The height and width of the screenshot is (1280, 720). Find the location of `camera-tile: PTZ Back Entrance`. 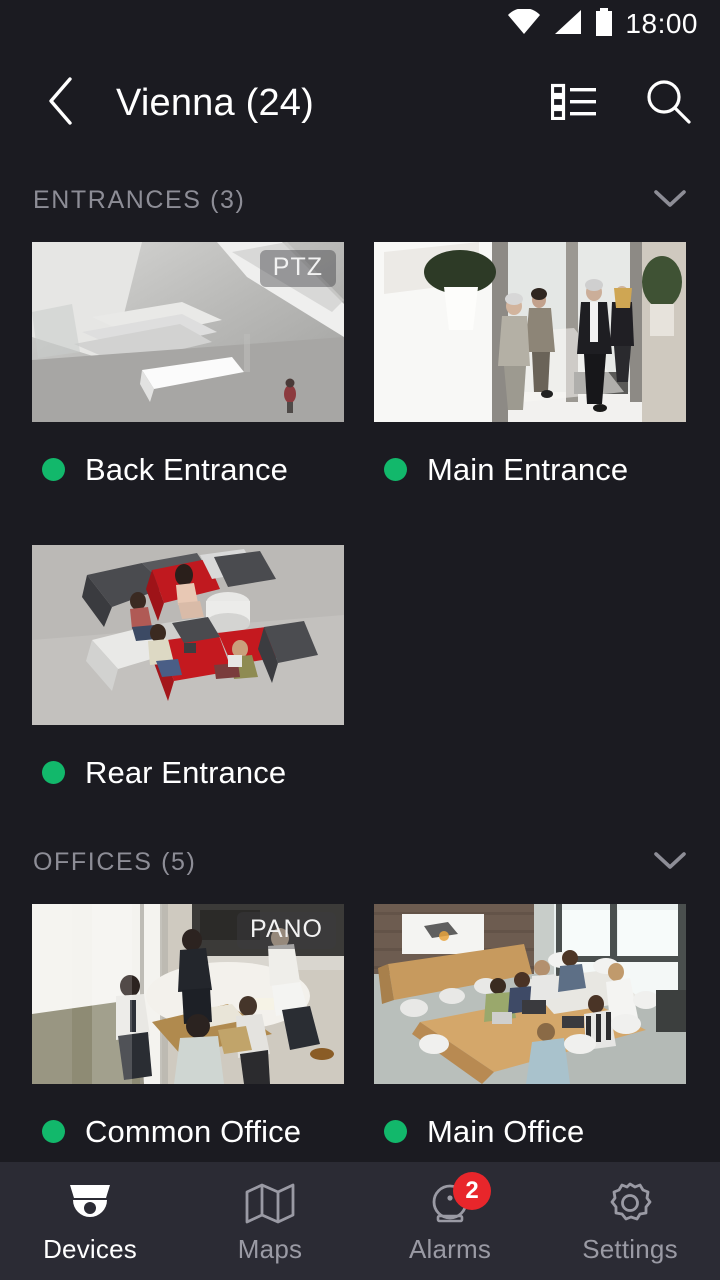

camera-tile: PTZ Back Entrance is located at coordinates (188, 379).